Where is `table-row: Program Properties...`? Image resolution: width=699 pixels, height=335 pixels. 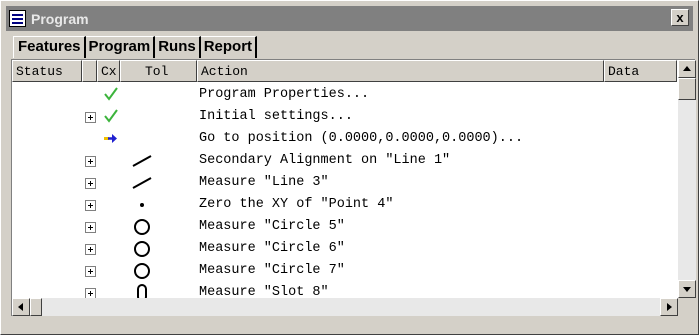 table-row: Program Properties... is located at coordinates (344, 95).